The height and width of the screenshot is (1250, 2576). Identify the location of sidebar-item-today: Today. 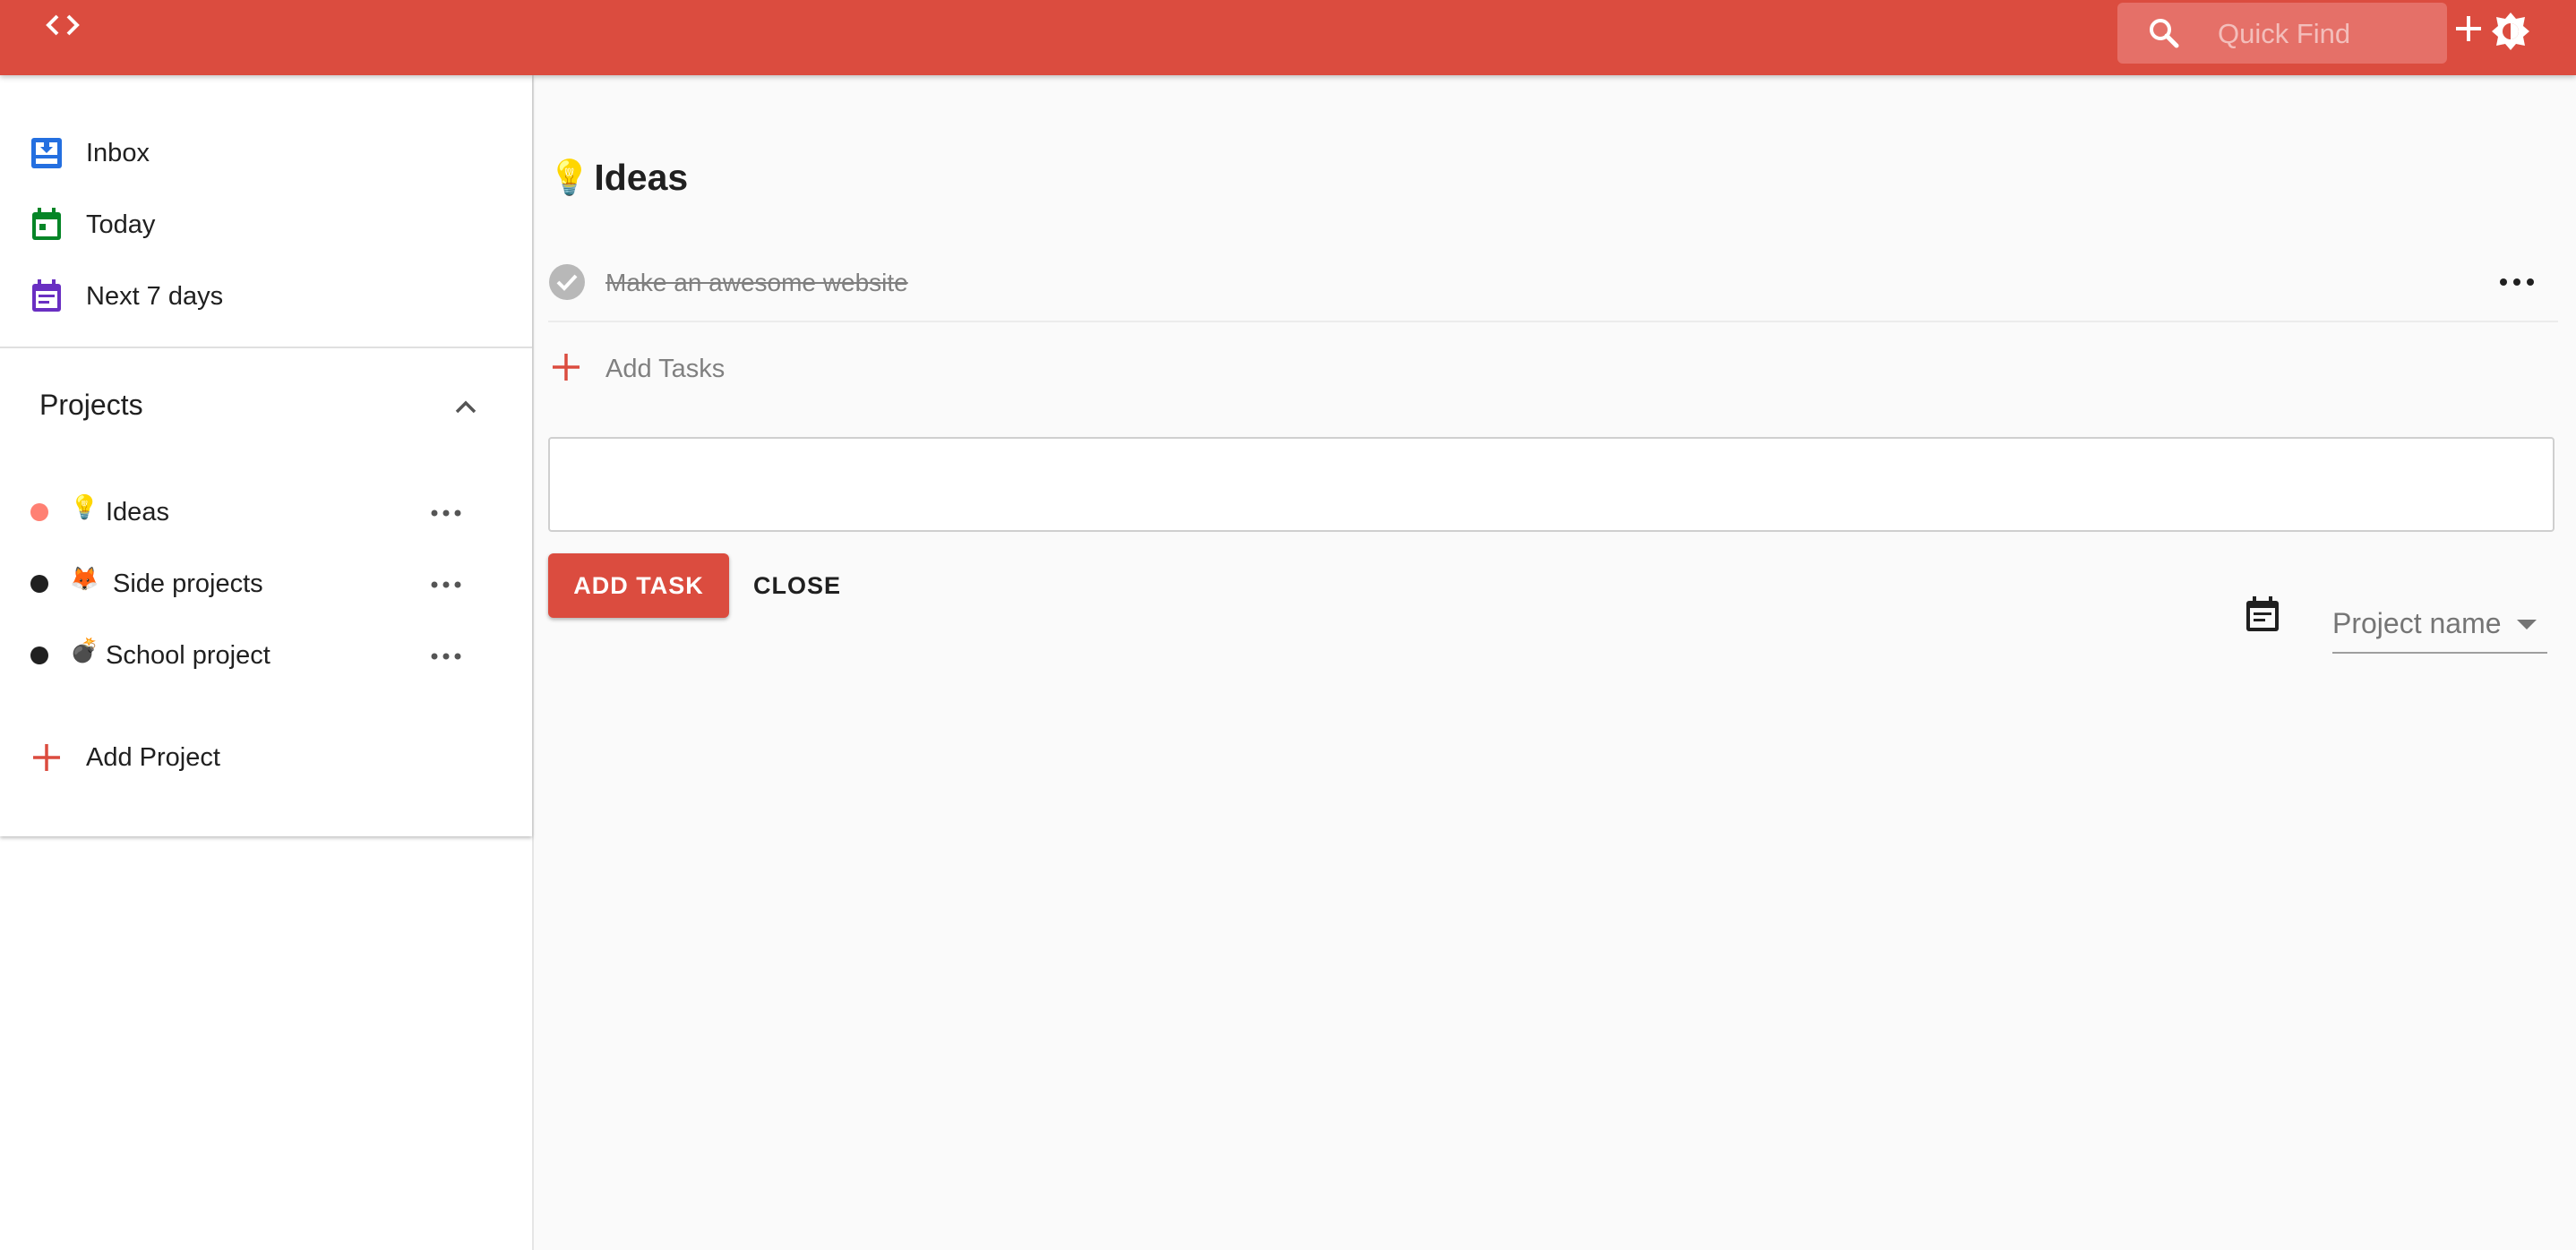
(266, 224).